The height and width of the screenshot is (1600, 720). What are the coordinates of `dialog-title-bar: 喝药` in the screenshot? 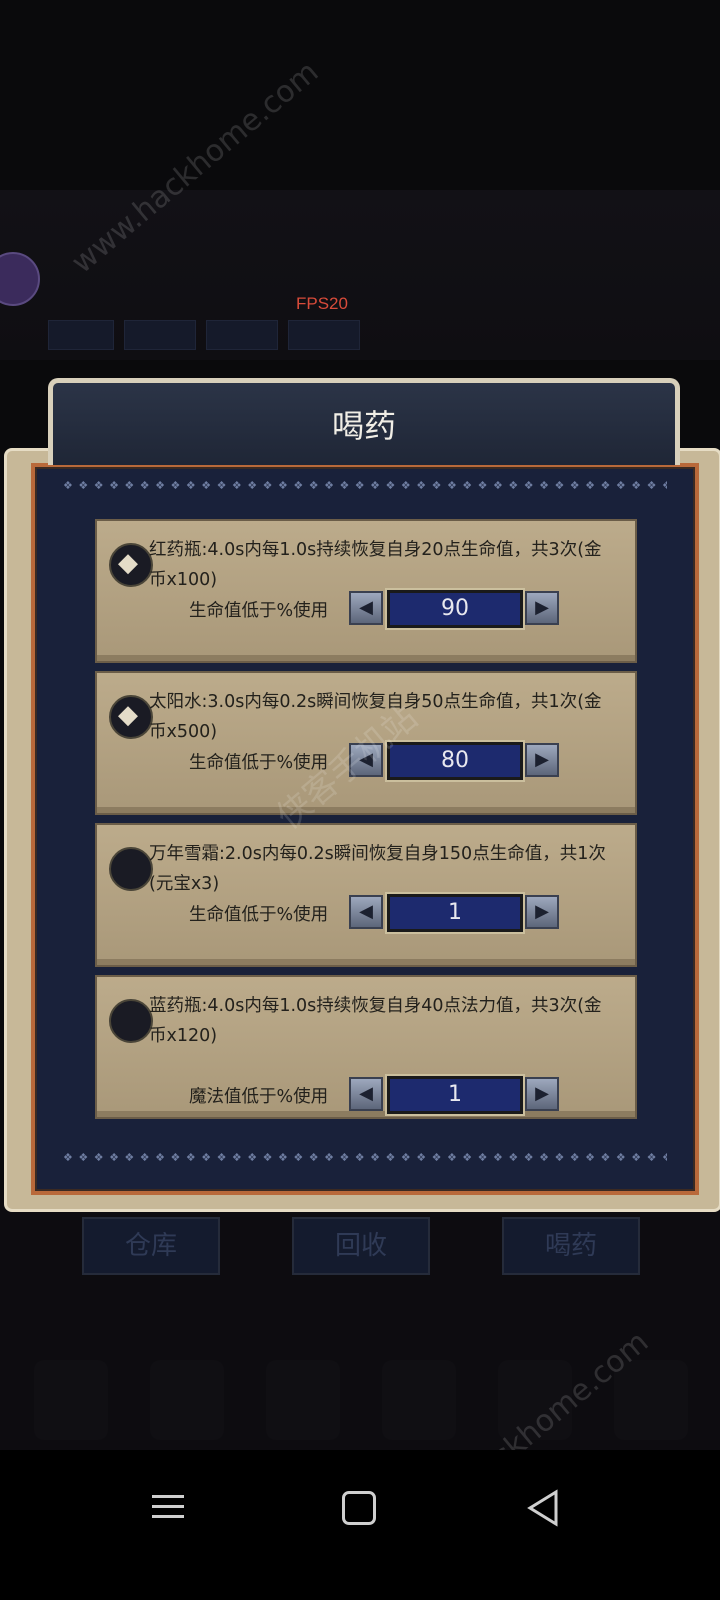 It's located at (364, 421).